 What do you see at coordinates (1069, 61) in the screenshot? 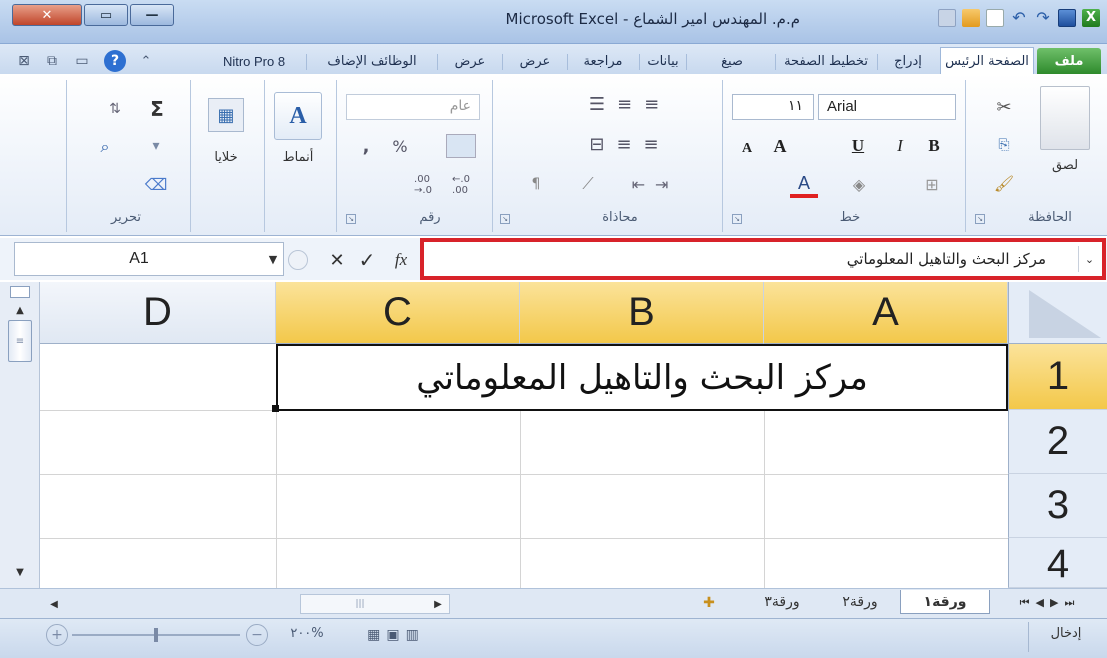
I see `tab-file: ملف` at bounding box center [1069, 61].